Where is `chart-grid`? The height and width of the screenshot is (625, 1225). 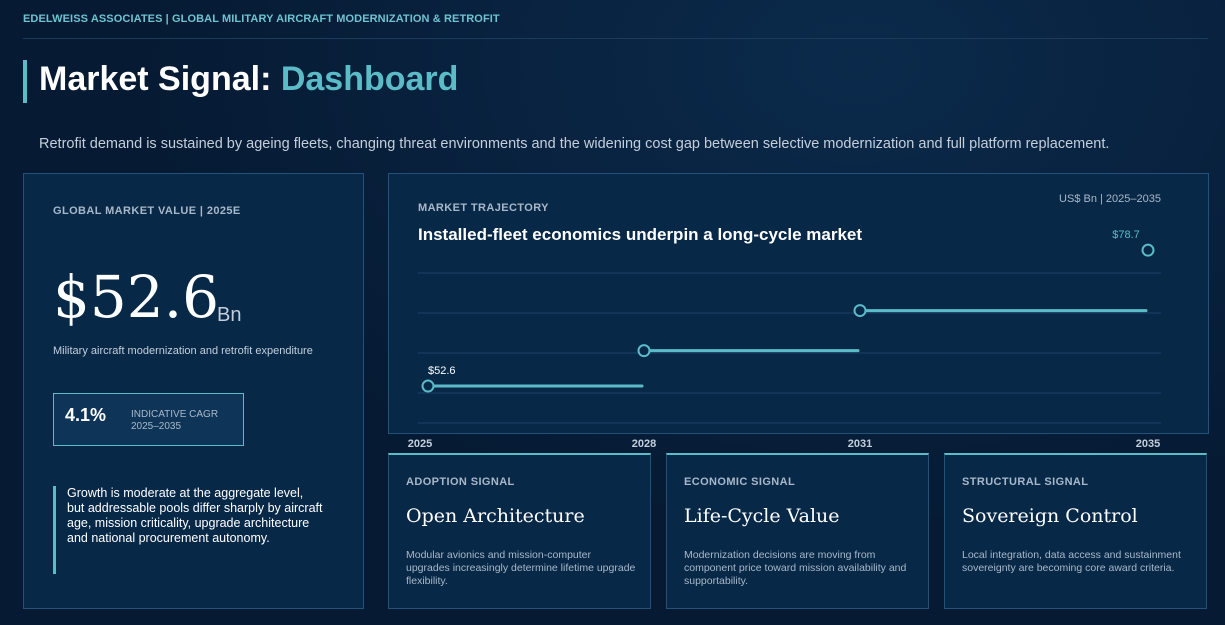 chart-grid is located at coordinates (789, 348).